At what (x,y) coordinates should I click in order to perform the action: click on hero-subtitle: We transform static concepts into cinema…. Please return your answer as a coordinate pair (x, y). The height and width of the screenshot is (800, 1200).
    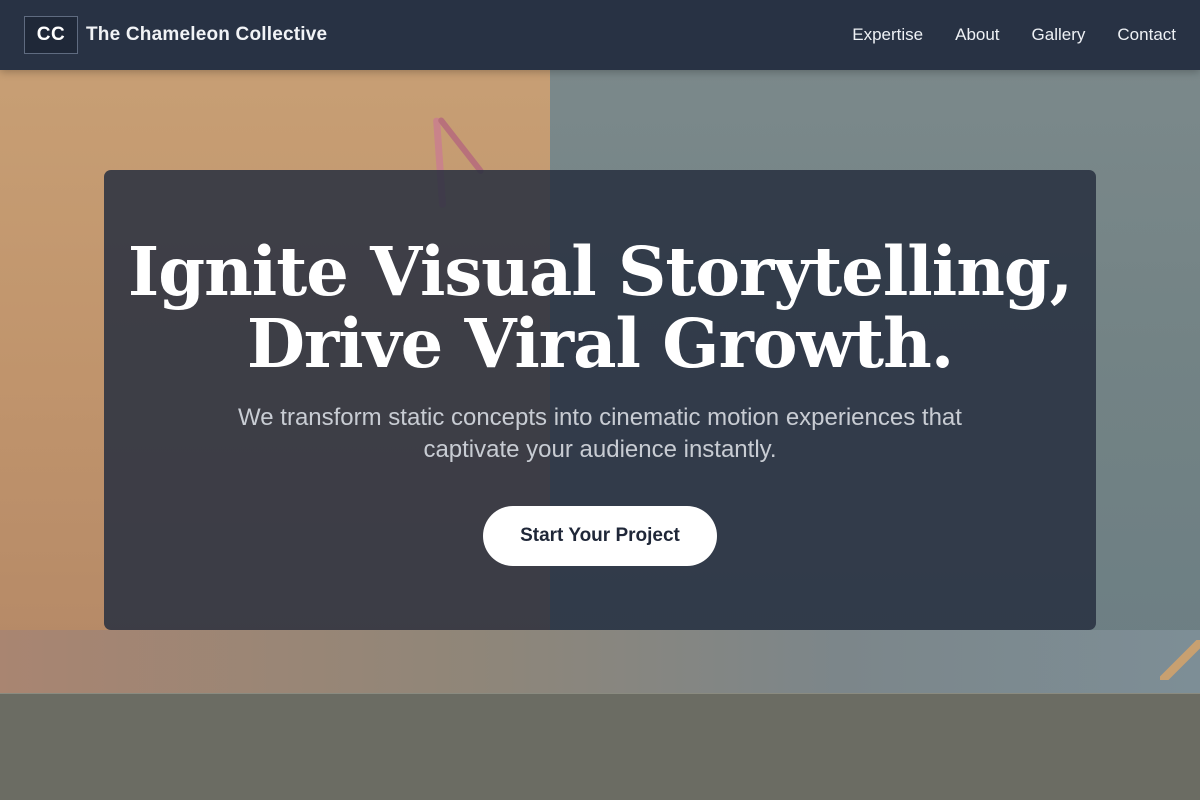
    Looking at the image, I should click on (600, 433).